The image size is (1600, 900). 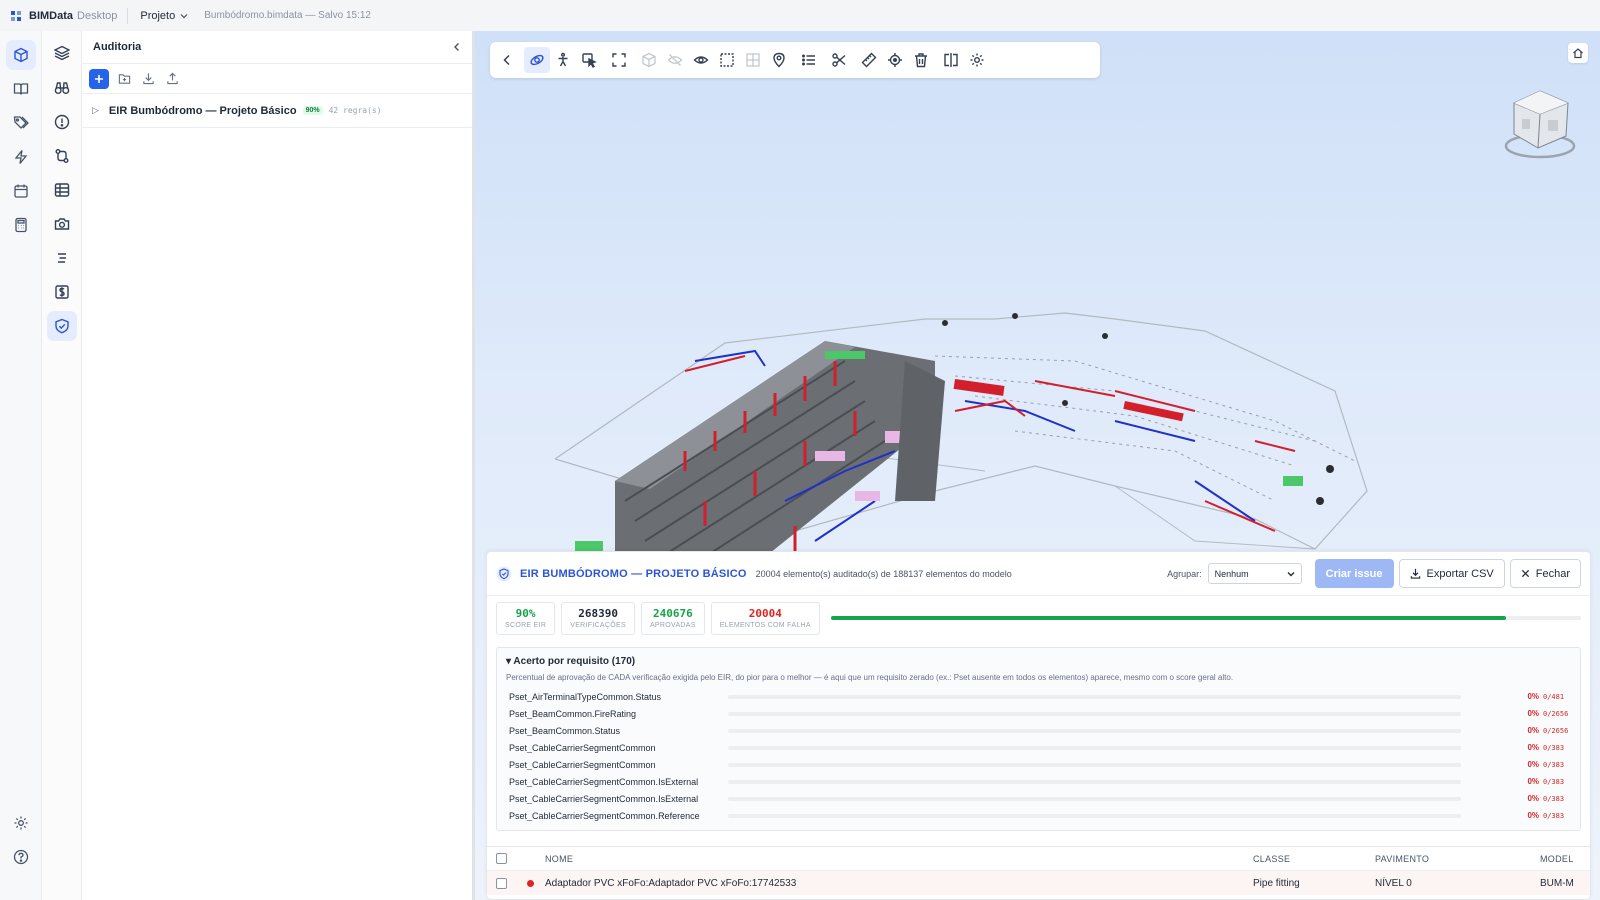 I want to click on cell-class: Pipe fitting, so click(x=1276, y=883).